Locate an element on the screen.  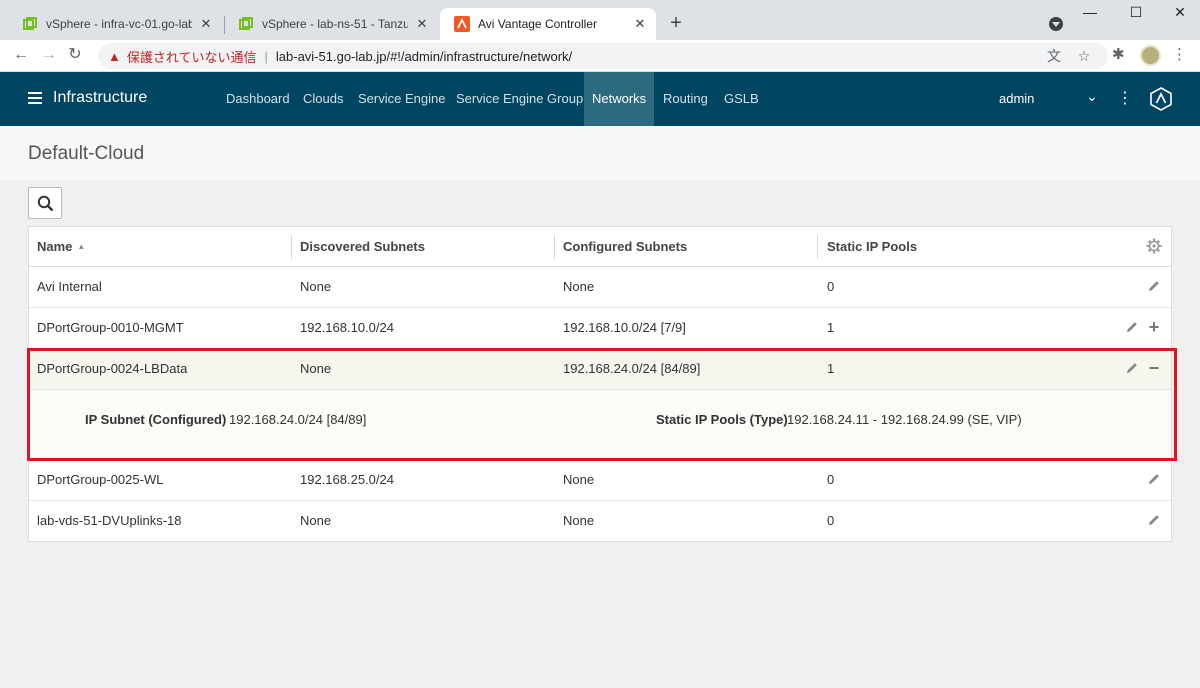
column-header-label: Name is located at coordinates (55, 246).